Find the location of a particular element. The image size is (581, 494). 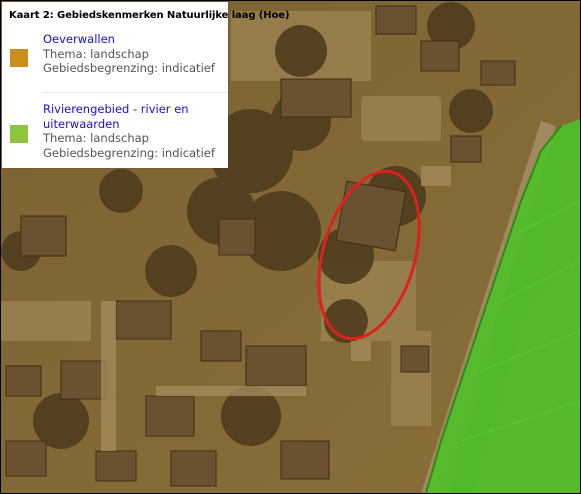

legend-entry-name-line1: Rivierengebied - rivier en is located at coordinates (129, 109).